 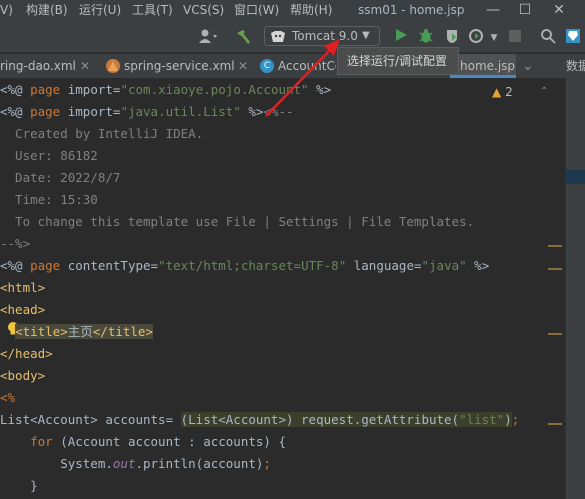 I want to click on menu-view: V), so click(x=6, y=11).